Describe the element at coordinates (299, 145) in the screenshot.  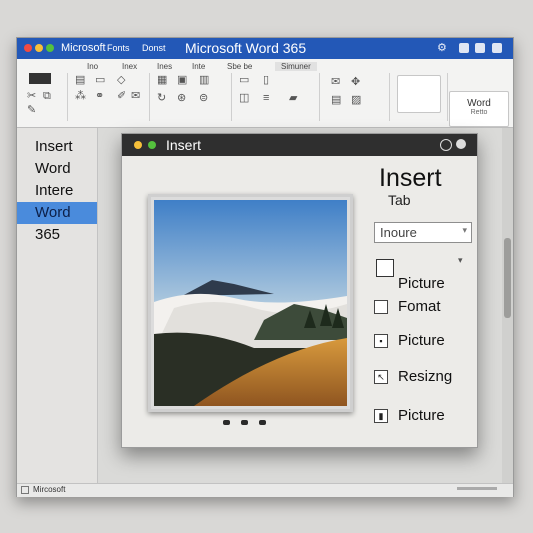
I see `dialog-header: Insert` at that location.